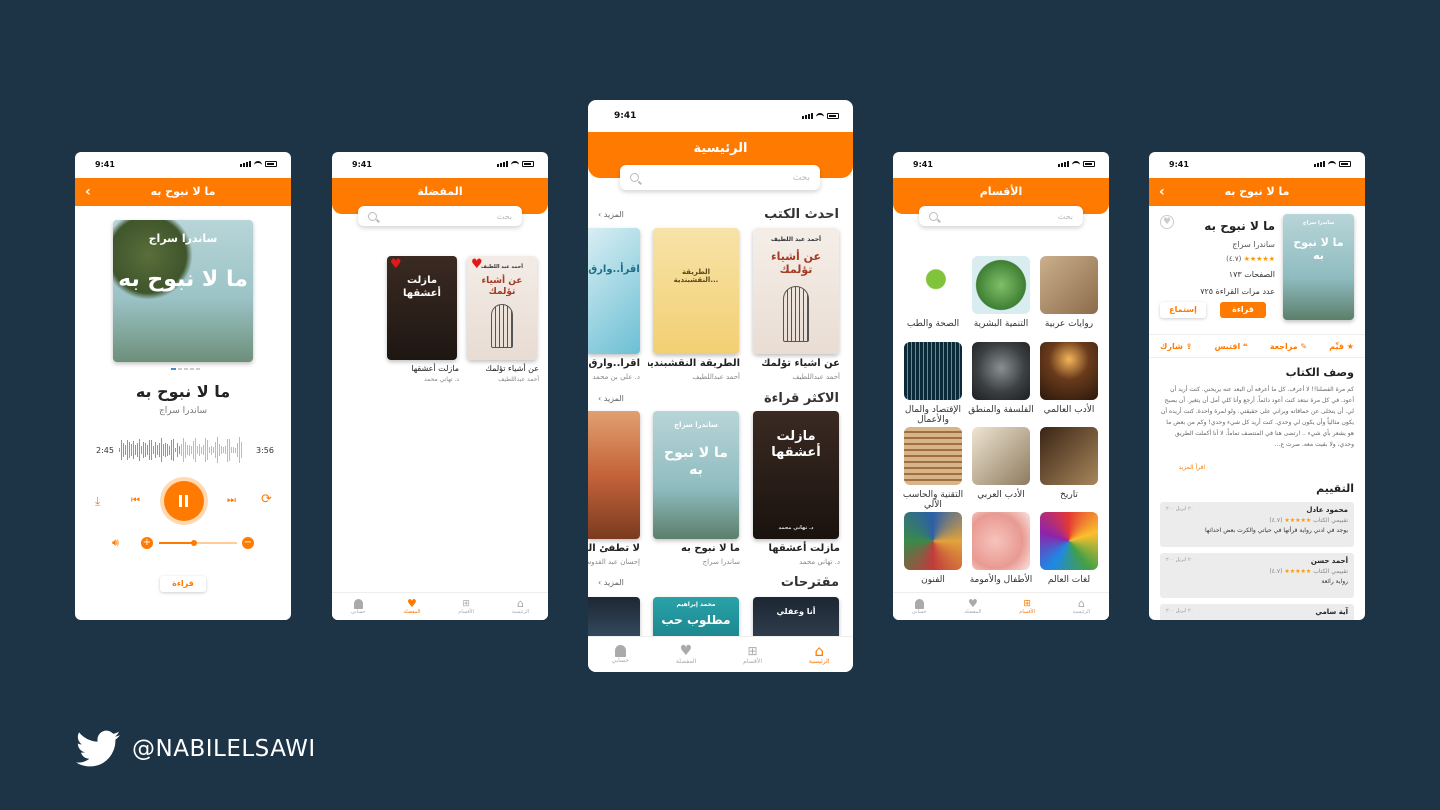 The height and width of the screenshot is (810, 1440). I want to click on cover-iqra: اقرأ..وارق, so click(614, 291).